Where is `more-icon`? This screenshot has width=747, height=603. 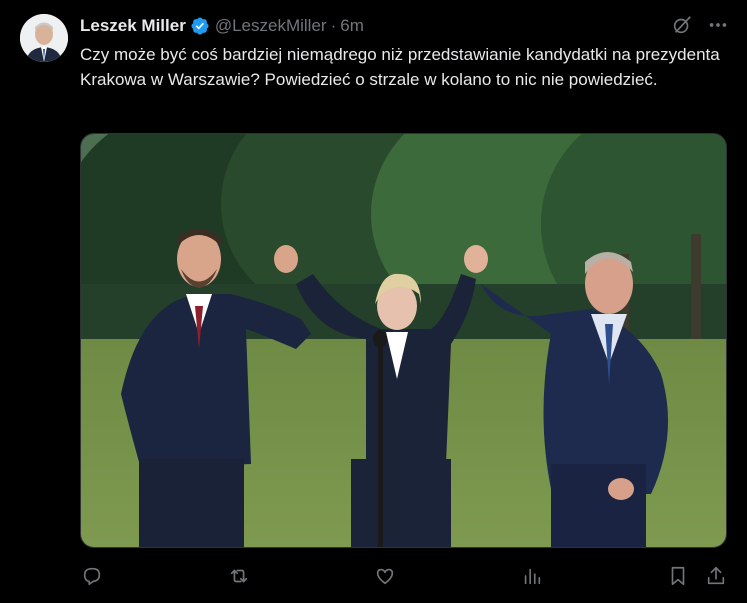
more-icon is located at coordinates (718, 25).